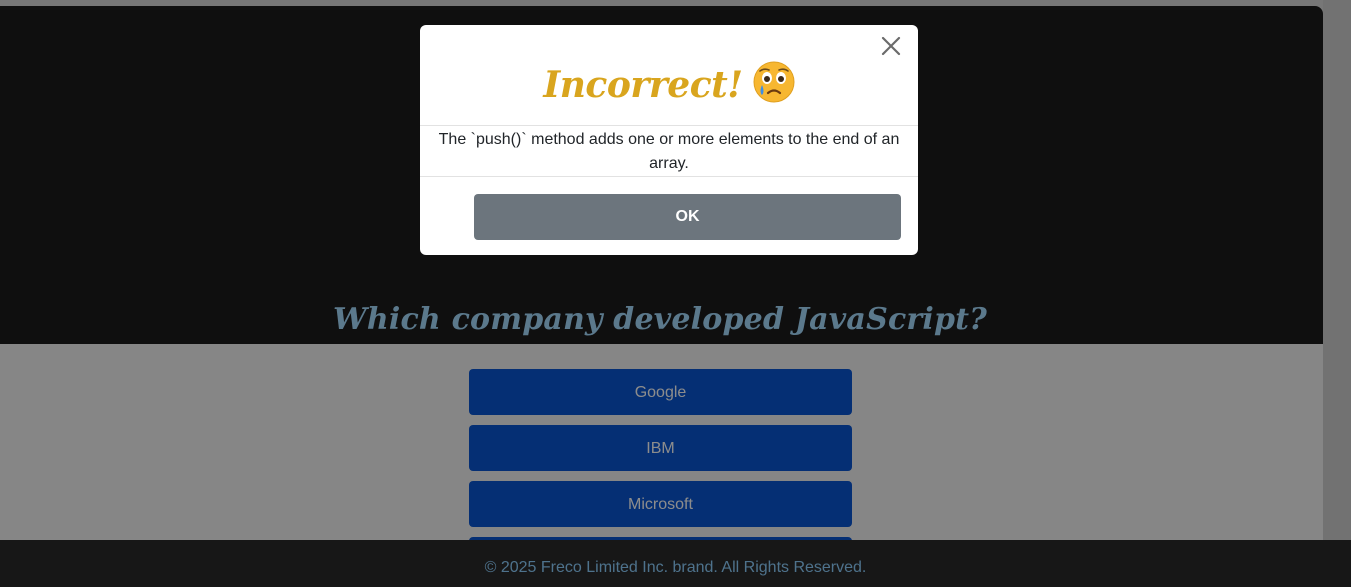 This screenshot has height=587, width=1351. I want to click on sad-tear-face-icon, so click(774, 84).